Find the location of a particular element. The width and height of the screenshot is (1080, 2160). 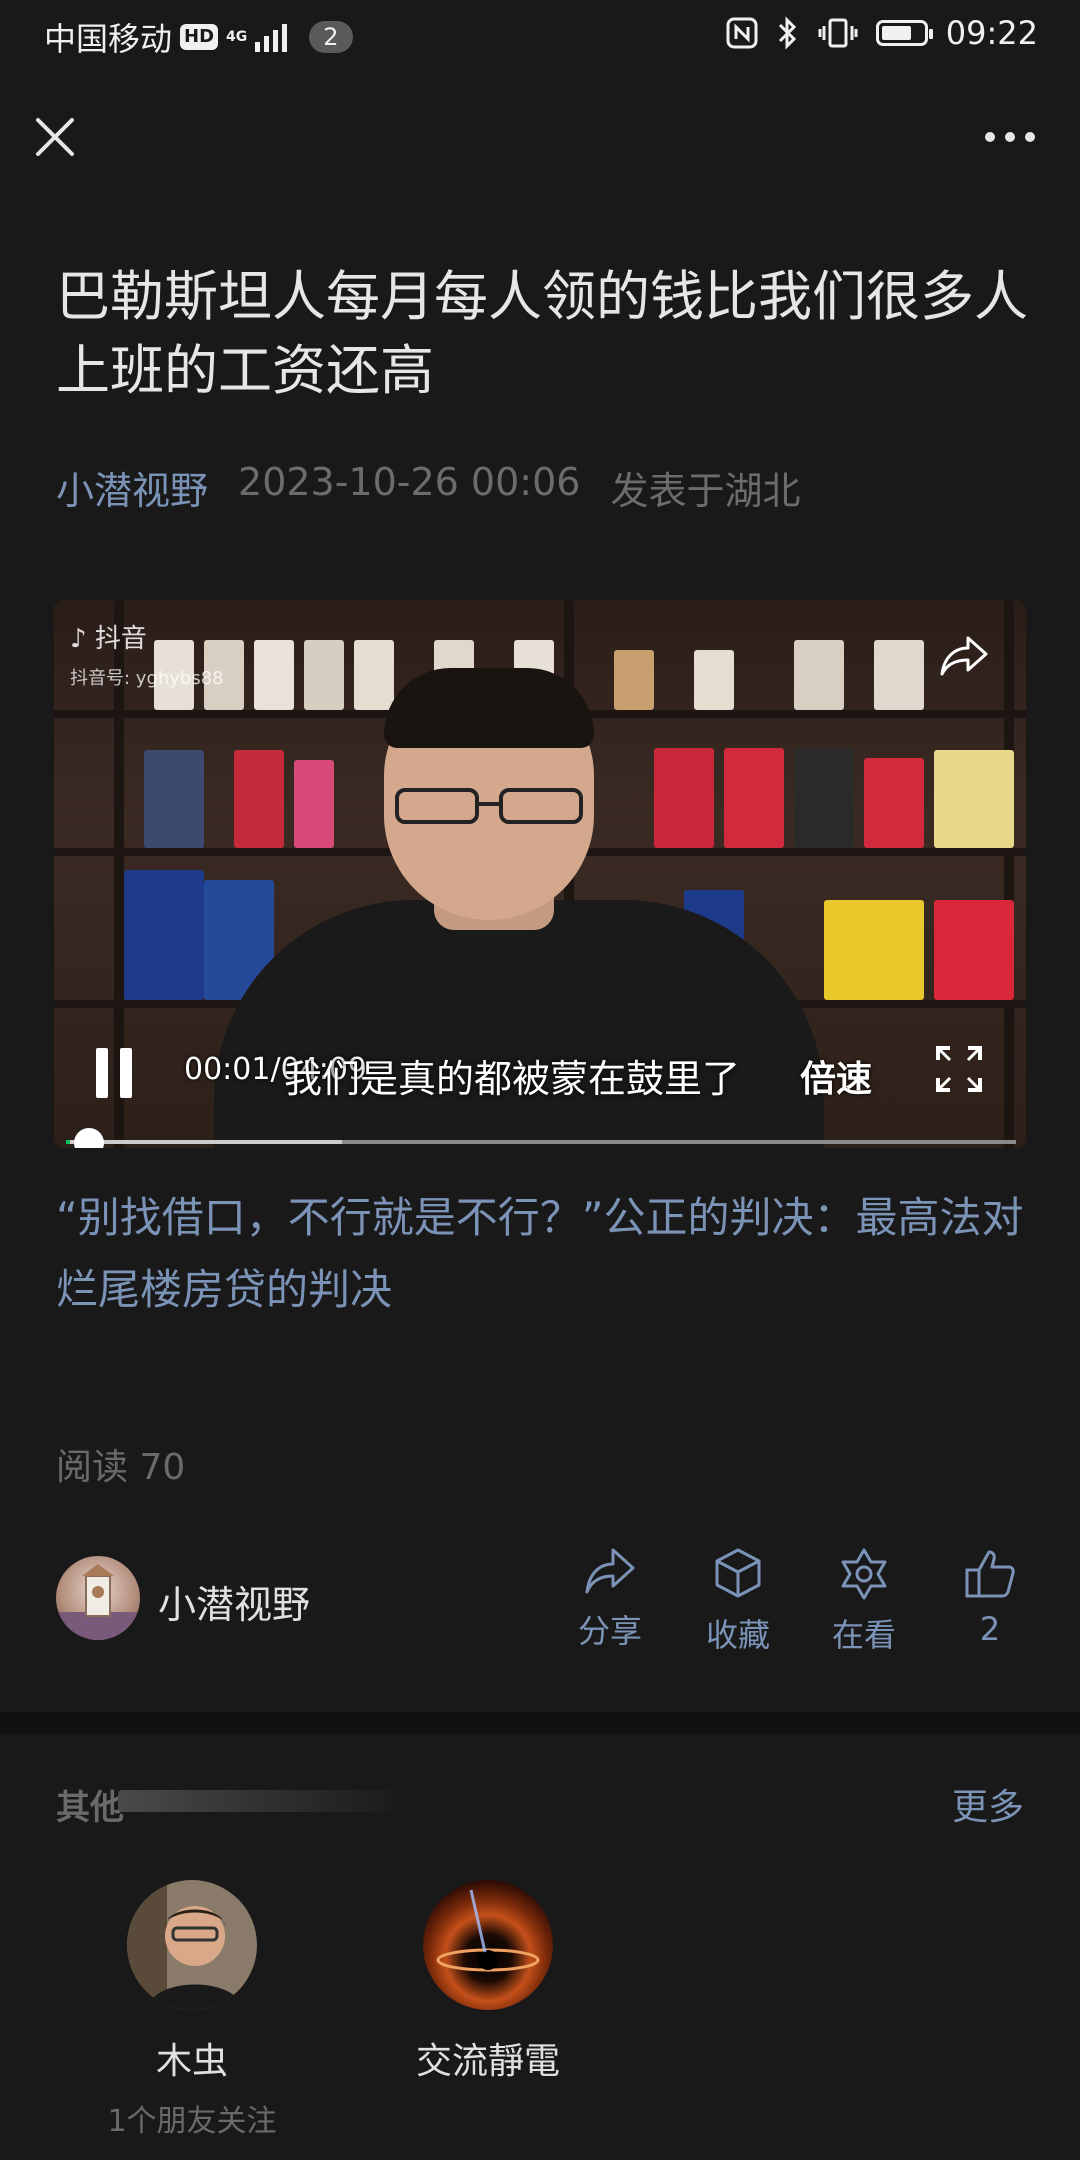

fullscreen-button is located at coordinates (959, 1069).